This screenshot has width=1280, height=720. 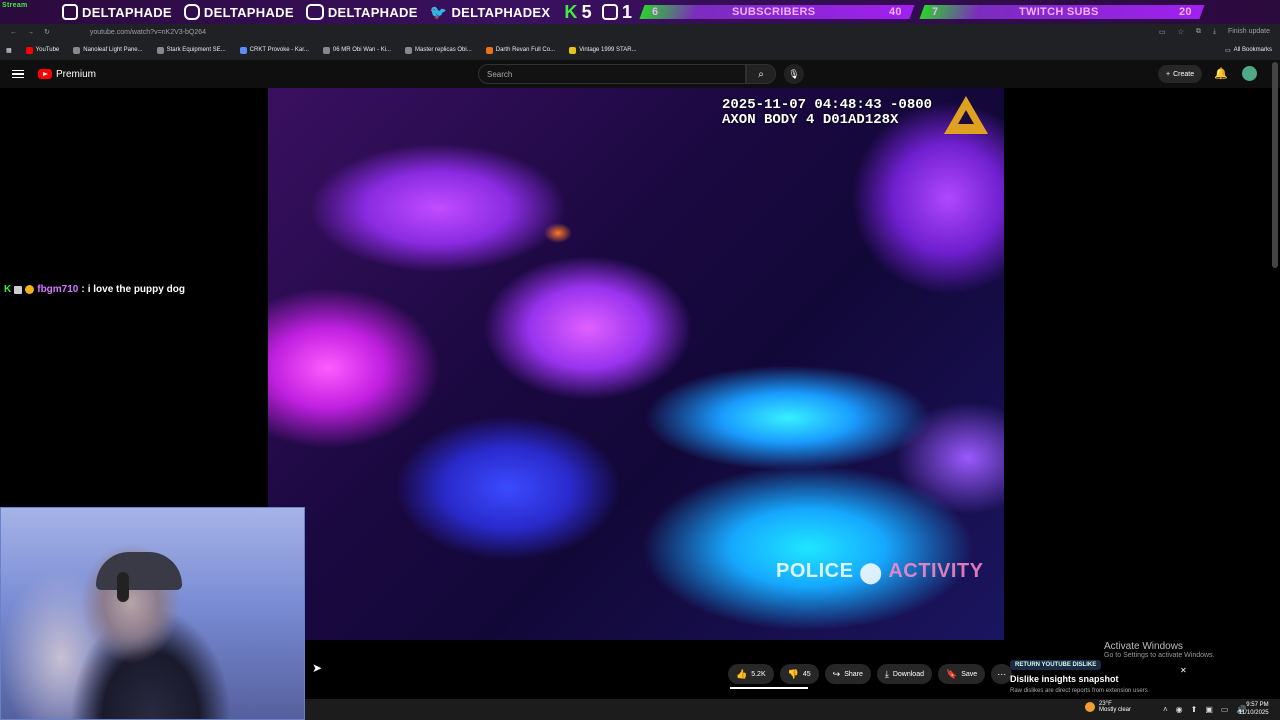 I want to click on twitch-handle: DELTAPHADE, so click(x=127, y=12).